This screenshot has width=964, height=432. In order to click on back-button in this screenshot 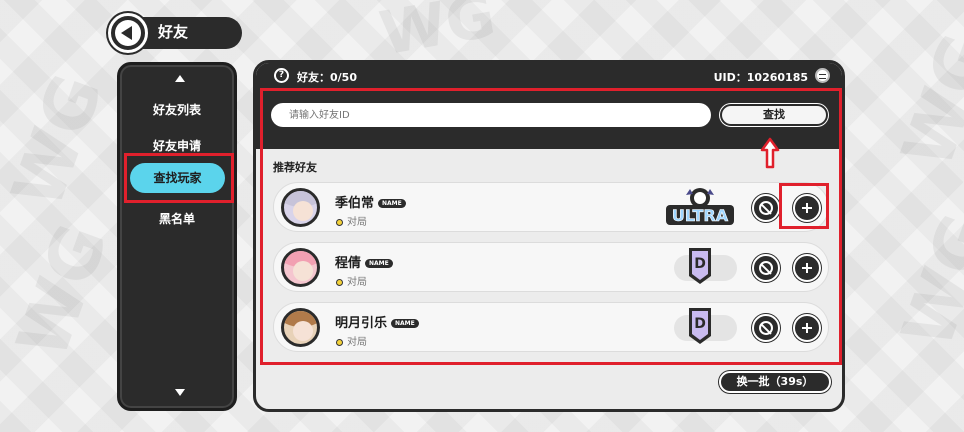, I will do `click(128, 33)`.